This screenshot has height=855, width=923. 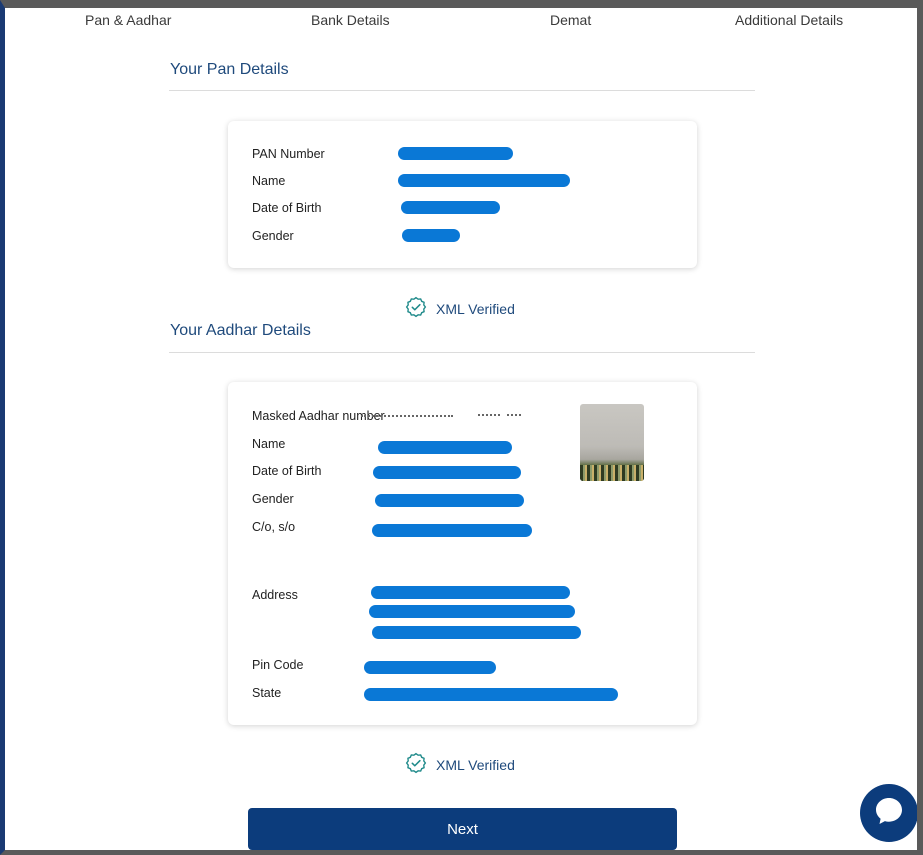 What do you see at coordinates (431, 235) in the screenshot?
I see `pan-gender-value-redacted` at bounding box center [431, 235].